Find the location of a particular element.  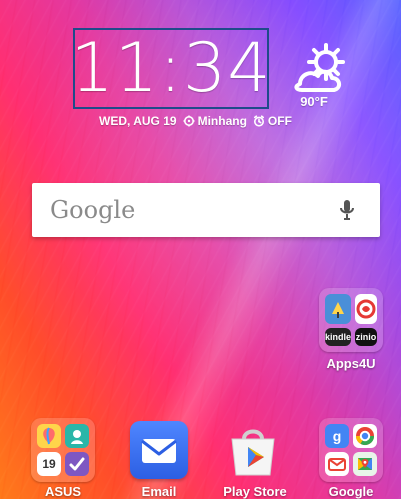

date-location-row: WED, AUG 19 Minhang OFF is located at coordinates (224, 121).